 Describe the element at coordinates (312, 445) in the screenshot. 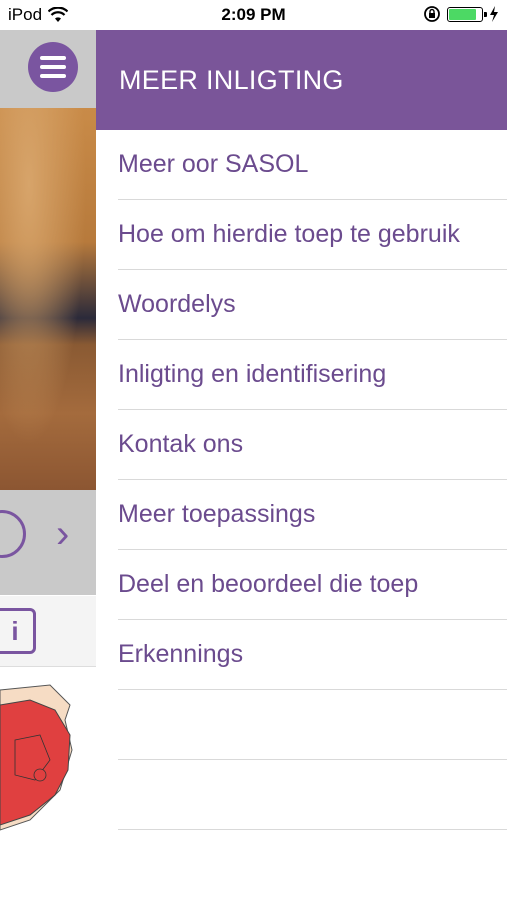

I see `menu-item-kontak-ons: Kontak ons` at that location.